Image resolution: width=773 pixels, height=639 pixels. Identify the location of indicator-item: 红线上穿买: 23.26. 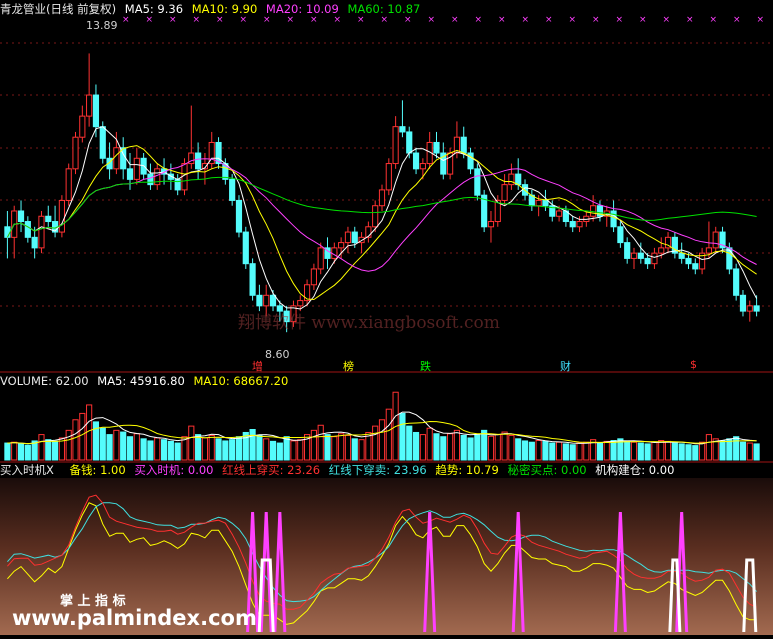
(271, 470).